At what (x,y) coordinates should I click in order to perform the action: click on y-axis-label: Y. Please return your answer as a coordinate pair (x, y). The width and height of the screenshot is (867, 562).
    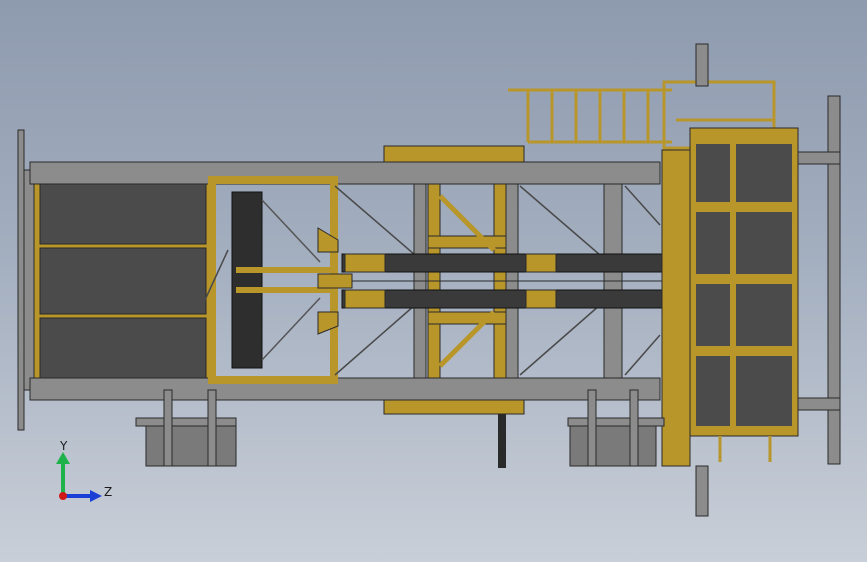
    Looking at the image, I should click on (63, 446).